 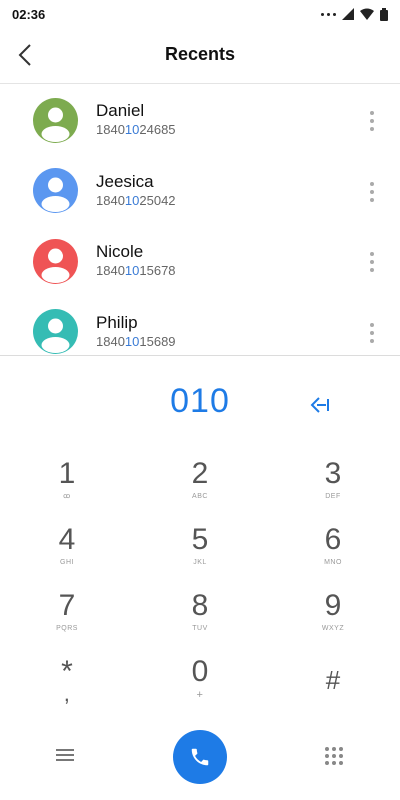 I want to click on key-4: 4 GHI, so click(x=67, y=554).